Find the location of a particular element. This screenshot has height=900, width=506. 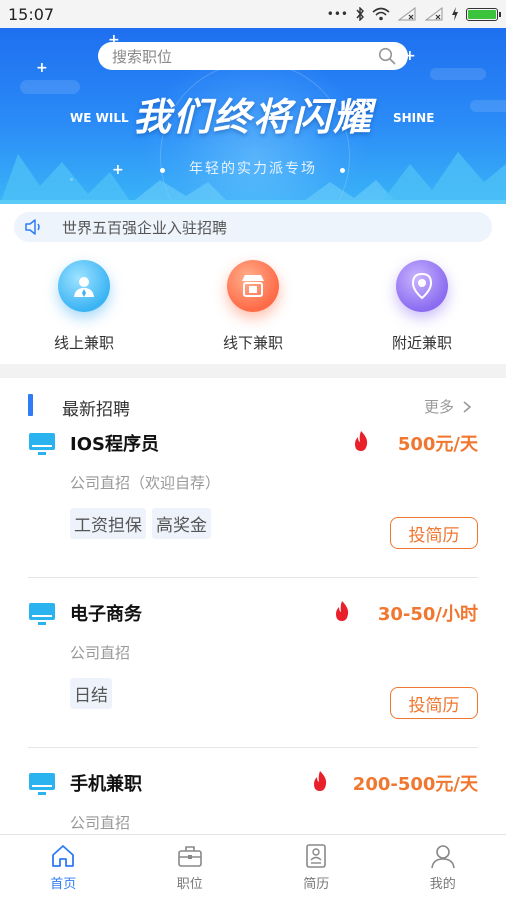

nav-resume: 简历 is located at coordinates (316, 867).